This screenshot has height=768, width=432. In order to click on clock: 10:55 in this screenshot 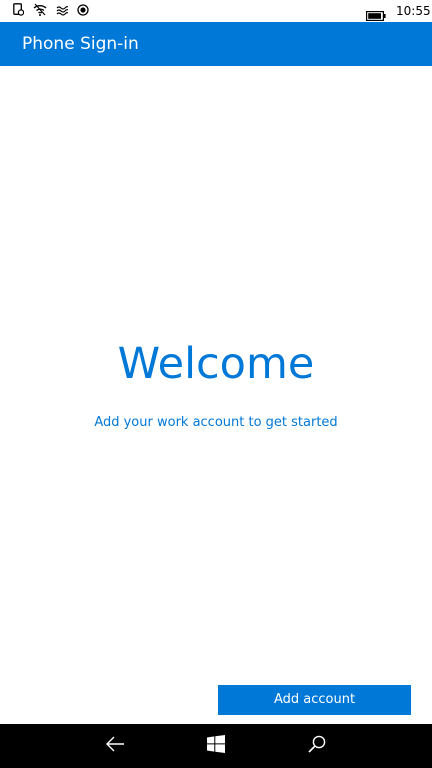, I will do `click(413, 11)`.